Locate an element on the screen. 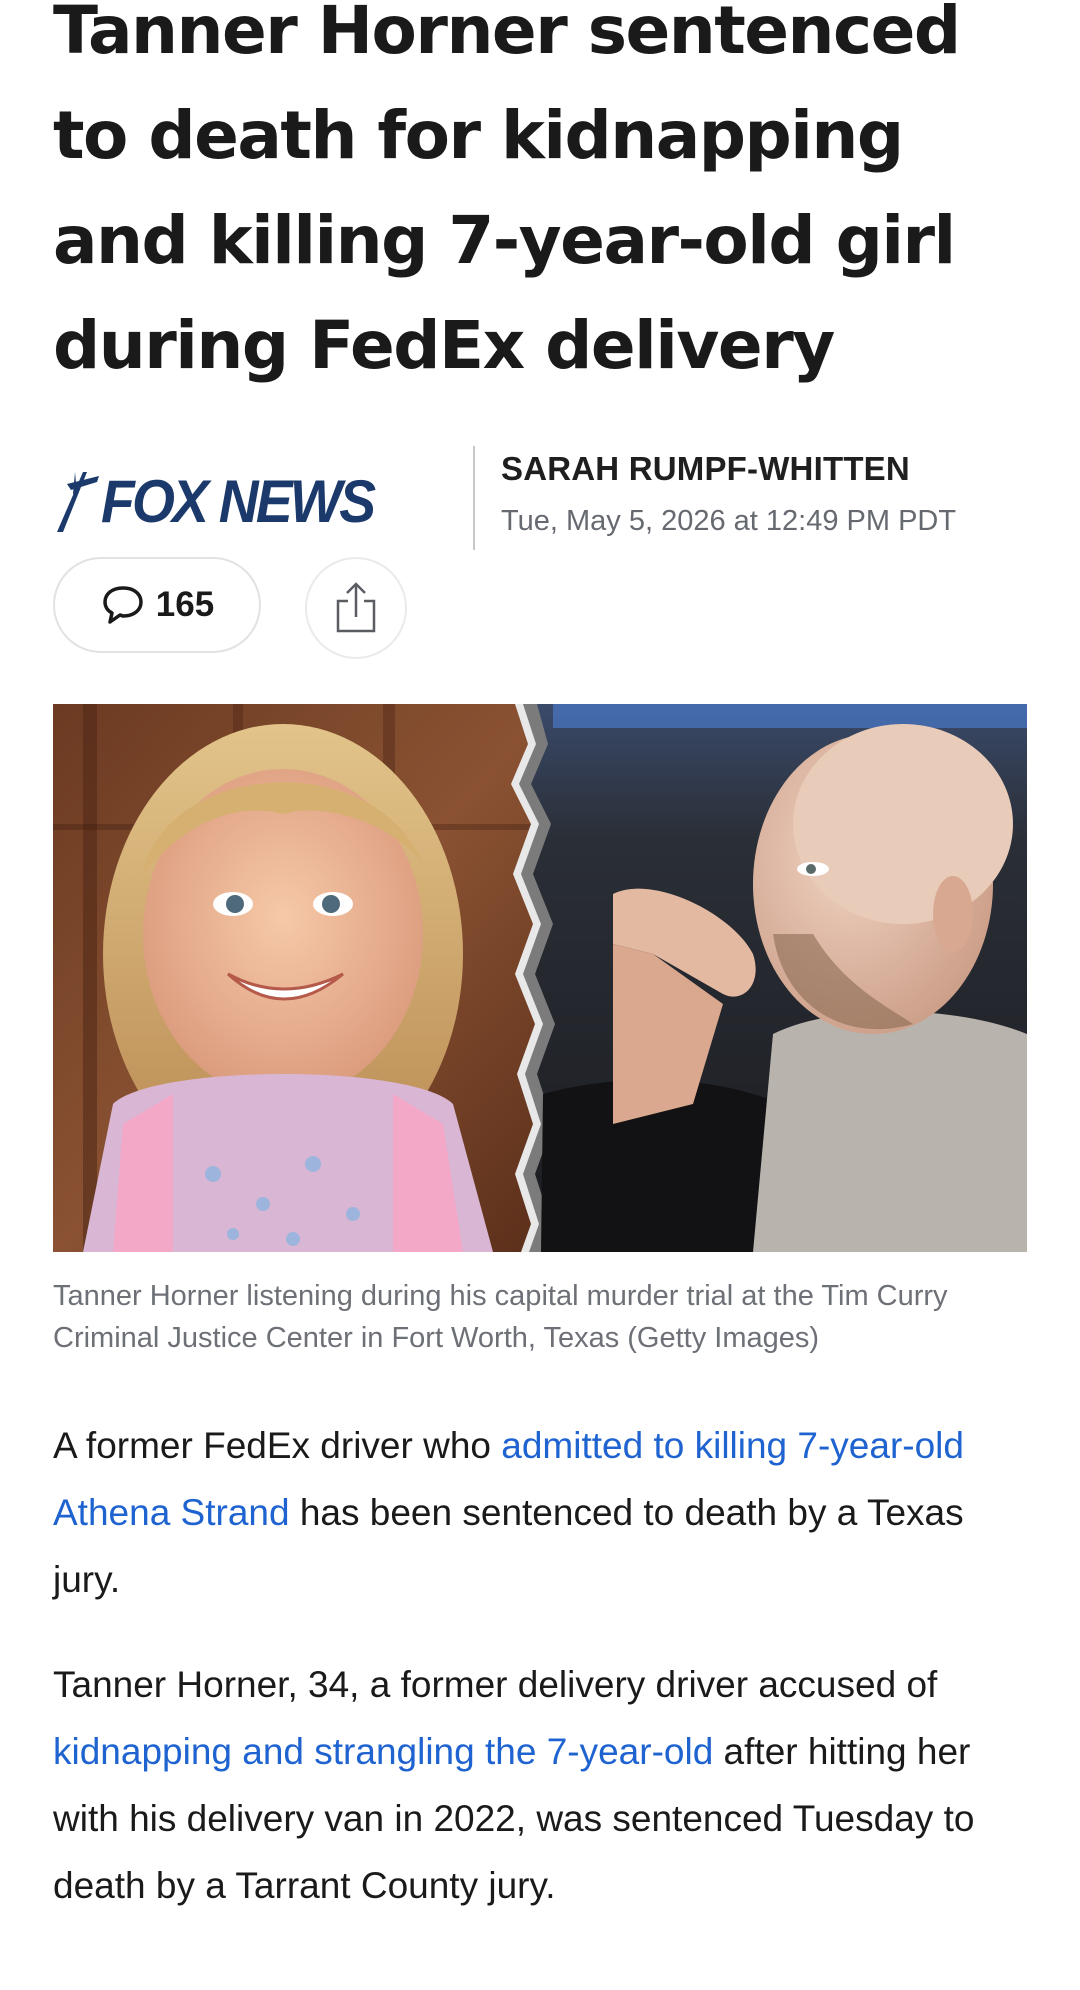 The height and width of the screenshot is (1990, 1080). fox-news-logo-mark-icon is located at coordinates (78, 502).